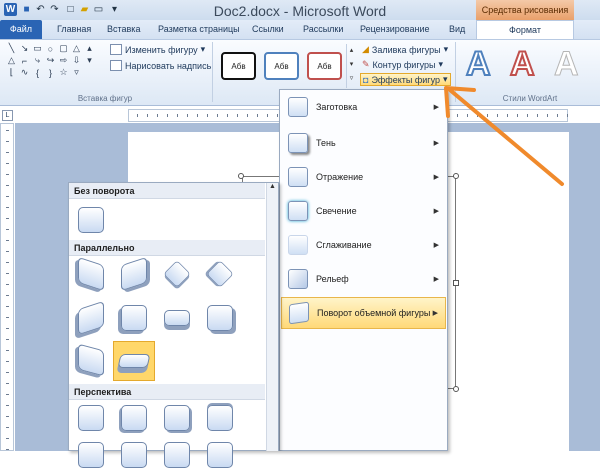 The width and height of the screenshot is (600, 472). What do you see at coordinates (24, 72) in the screenshot?
I see `freeform-icon: ∿` at bounding box center [24, 72].